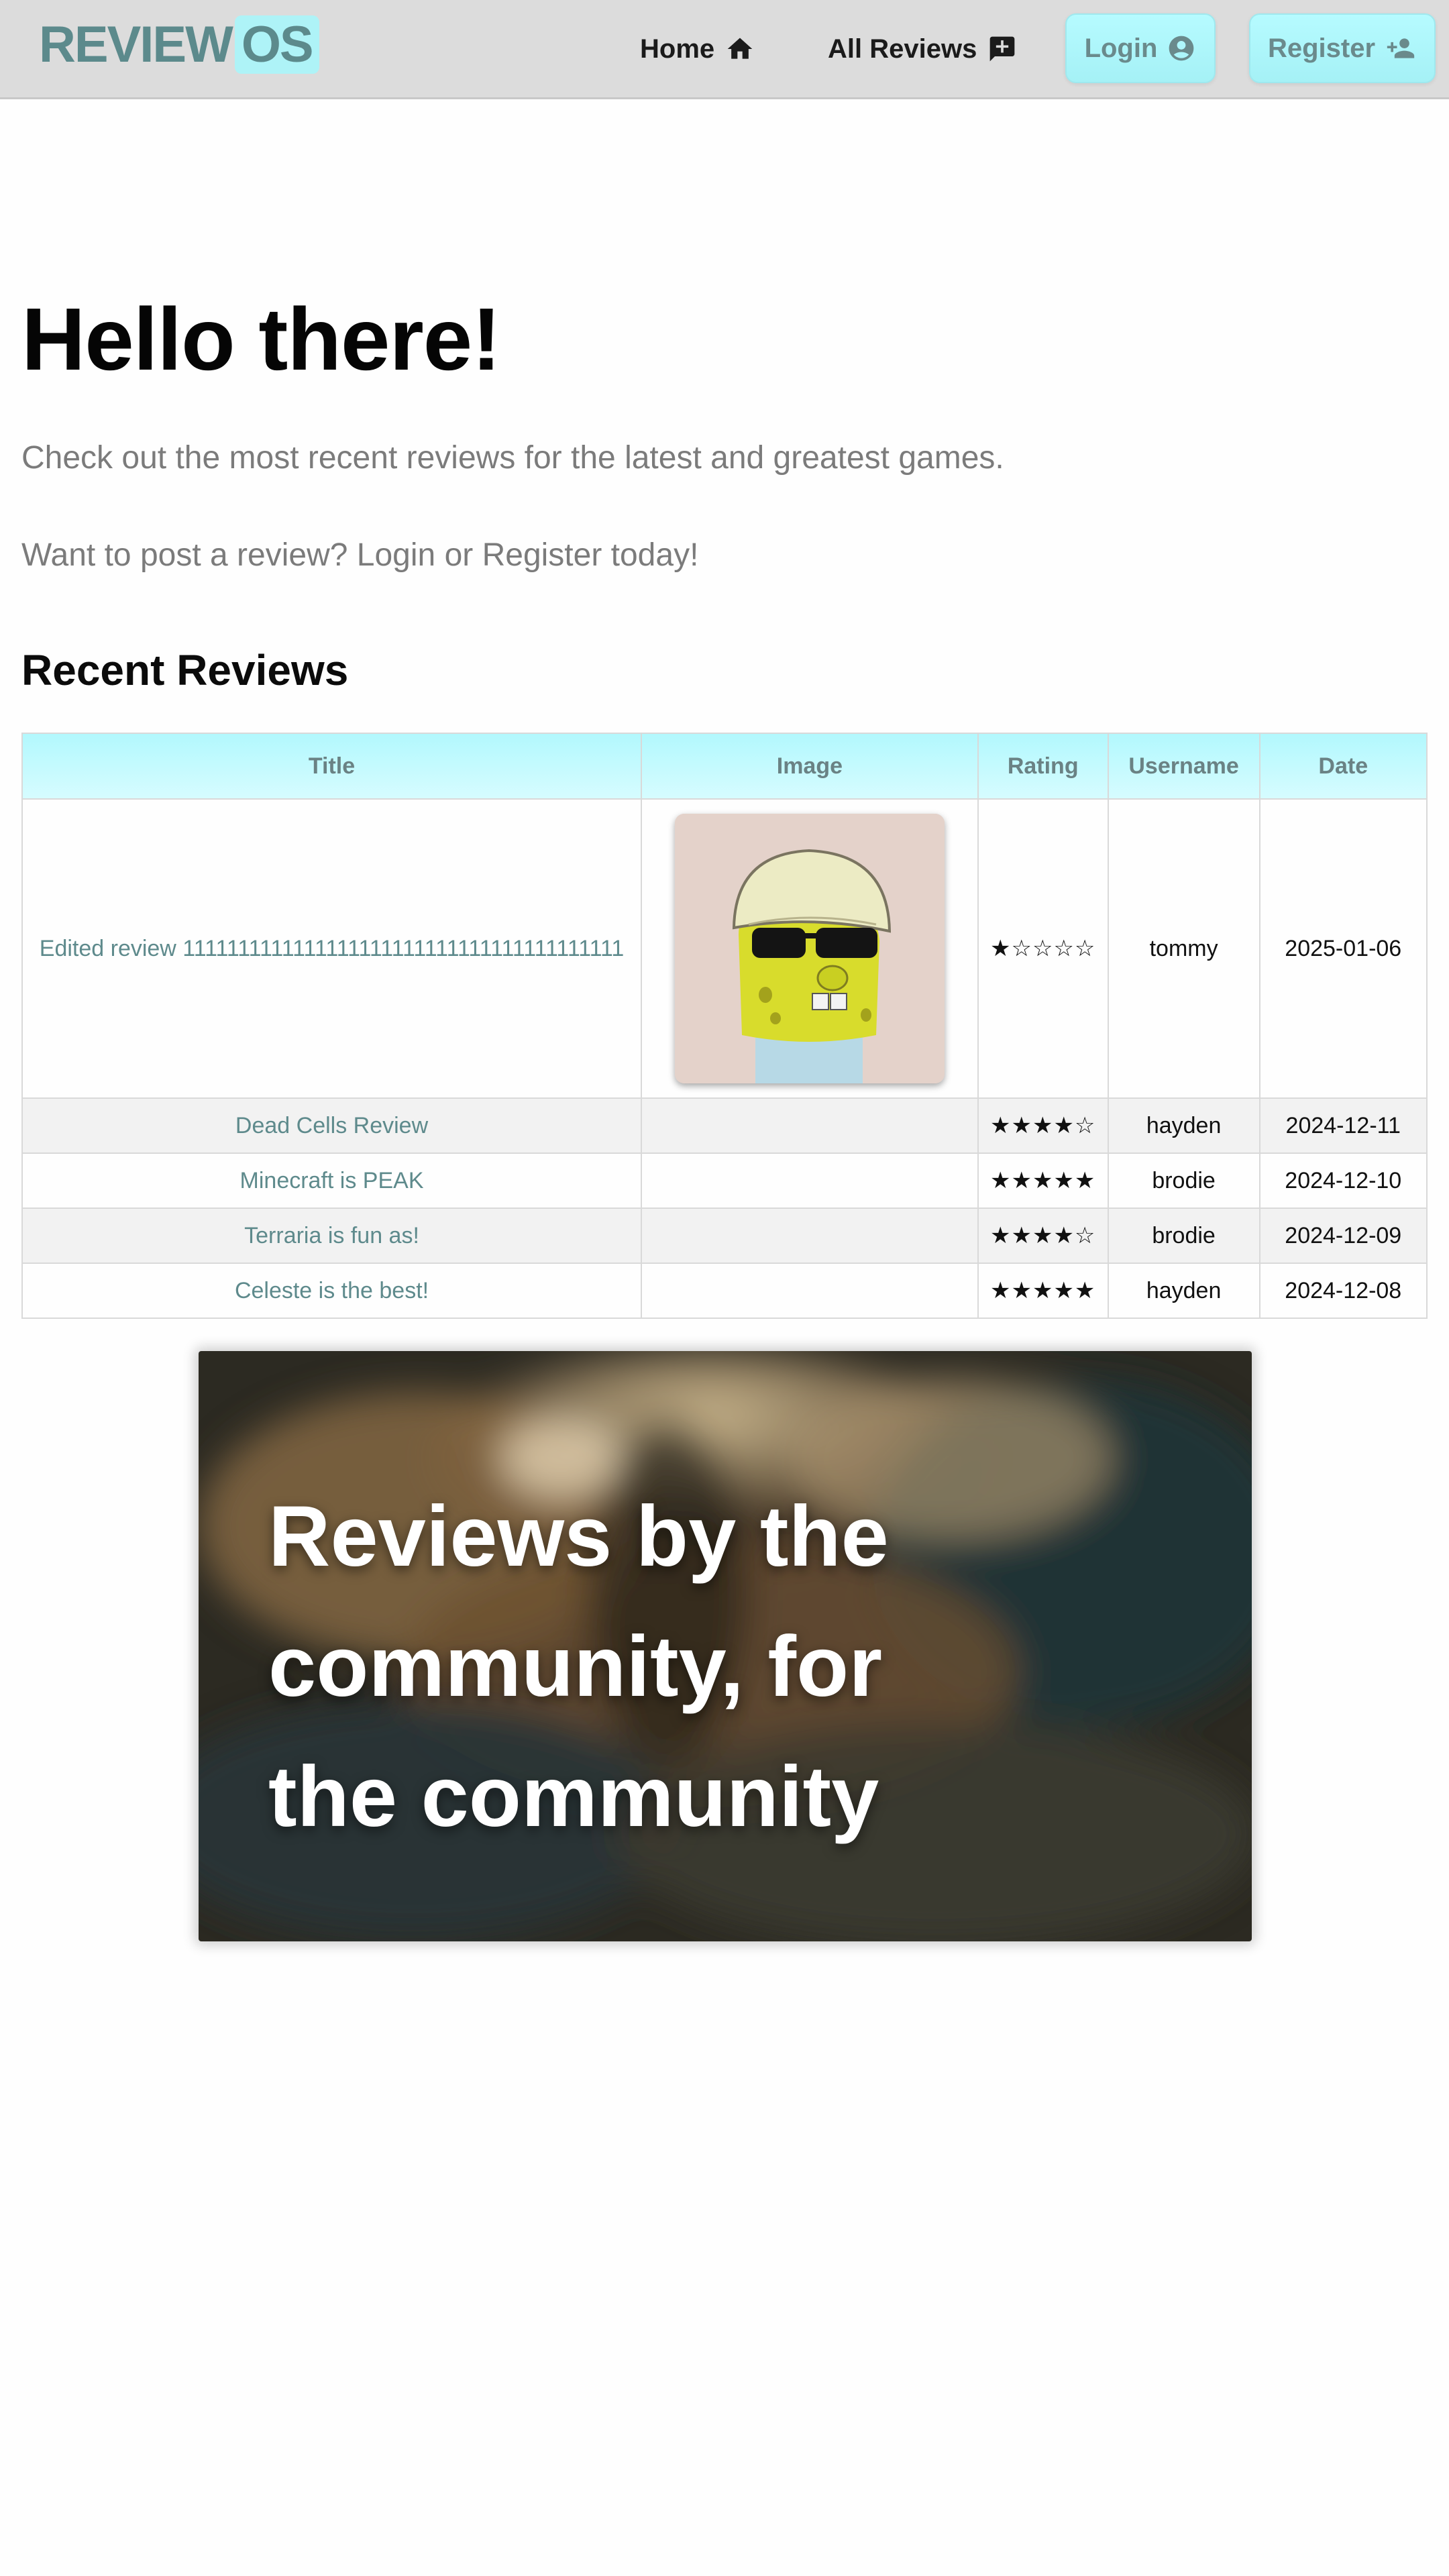 The image size is (1449, 2576). Describe the element at coordinates (1043, 766) in the screenshot. I see `column-header-rating: Rating` at that location.